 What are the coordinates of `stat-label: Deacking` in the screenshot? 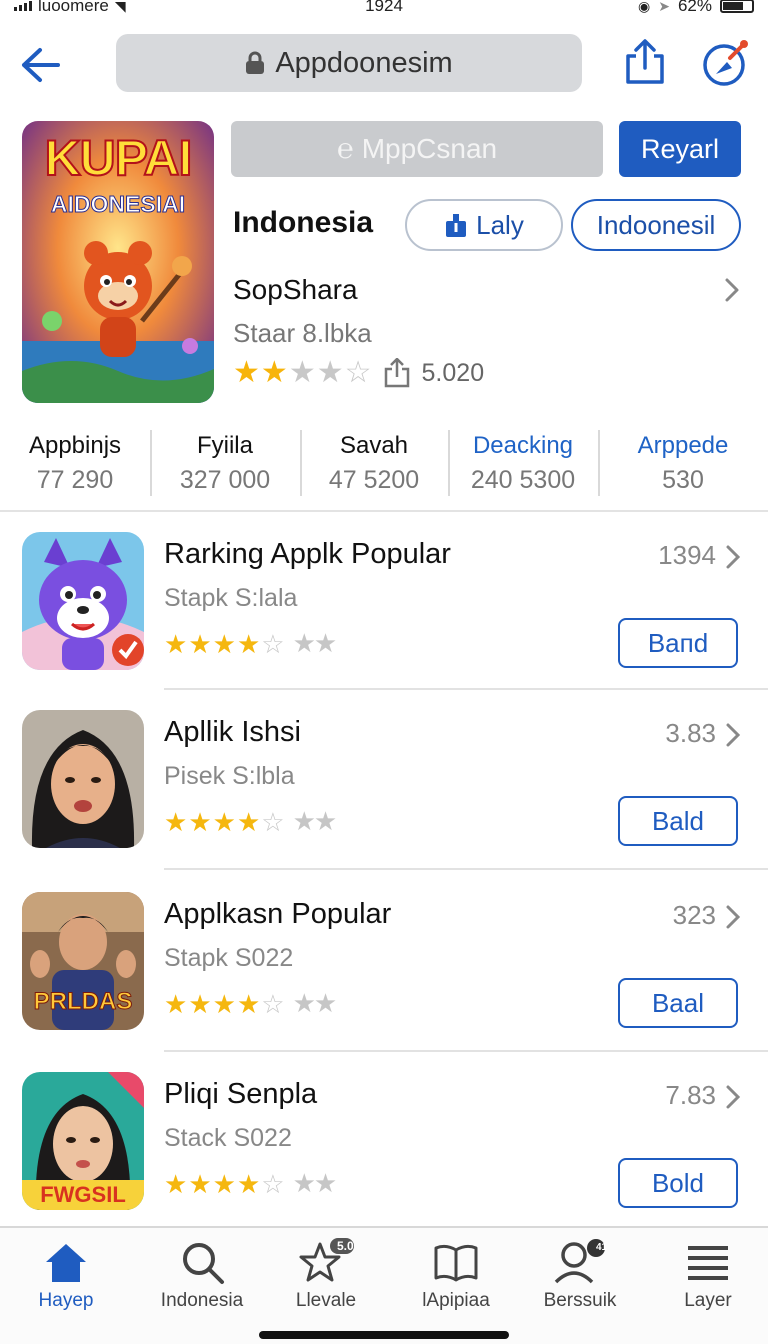 It's located at (523, 445).